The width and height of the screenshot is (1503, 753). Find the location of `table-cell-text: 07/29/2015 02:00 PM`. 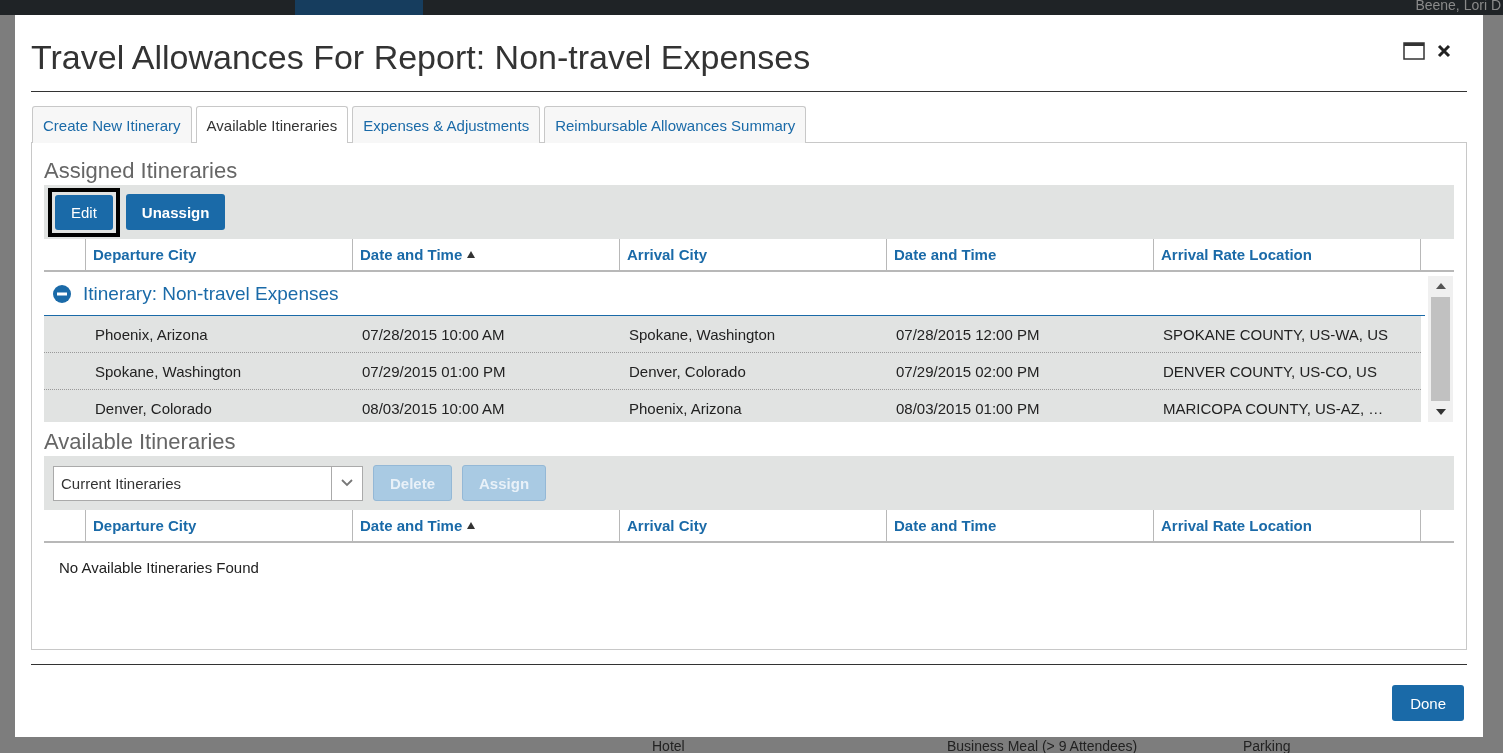

table-cell-text: 07/29/2015 02:00 PM is located at coordinates (968, 371).